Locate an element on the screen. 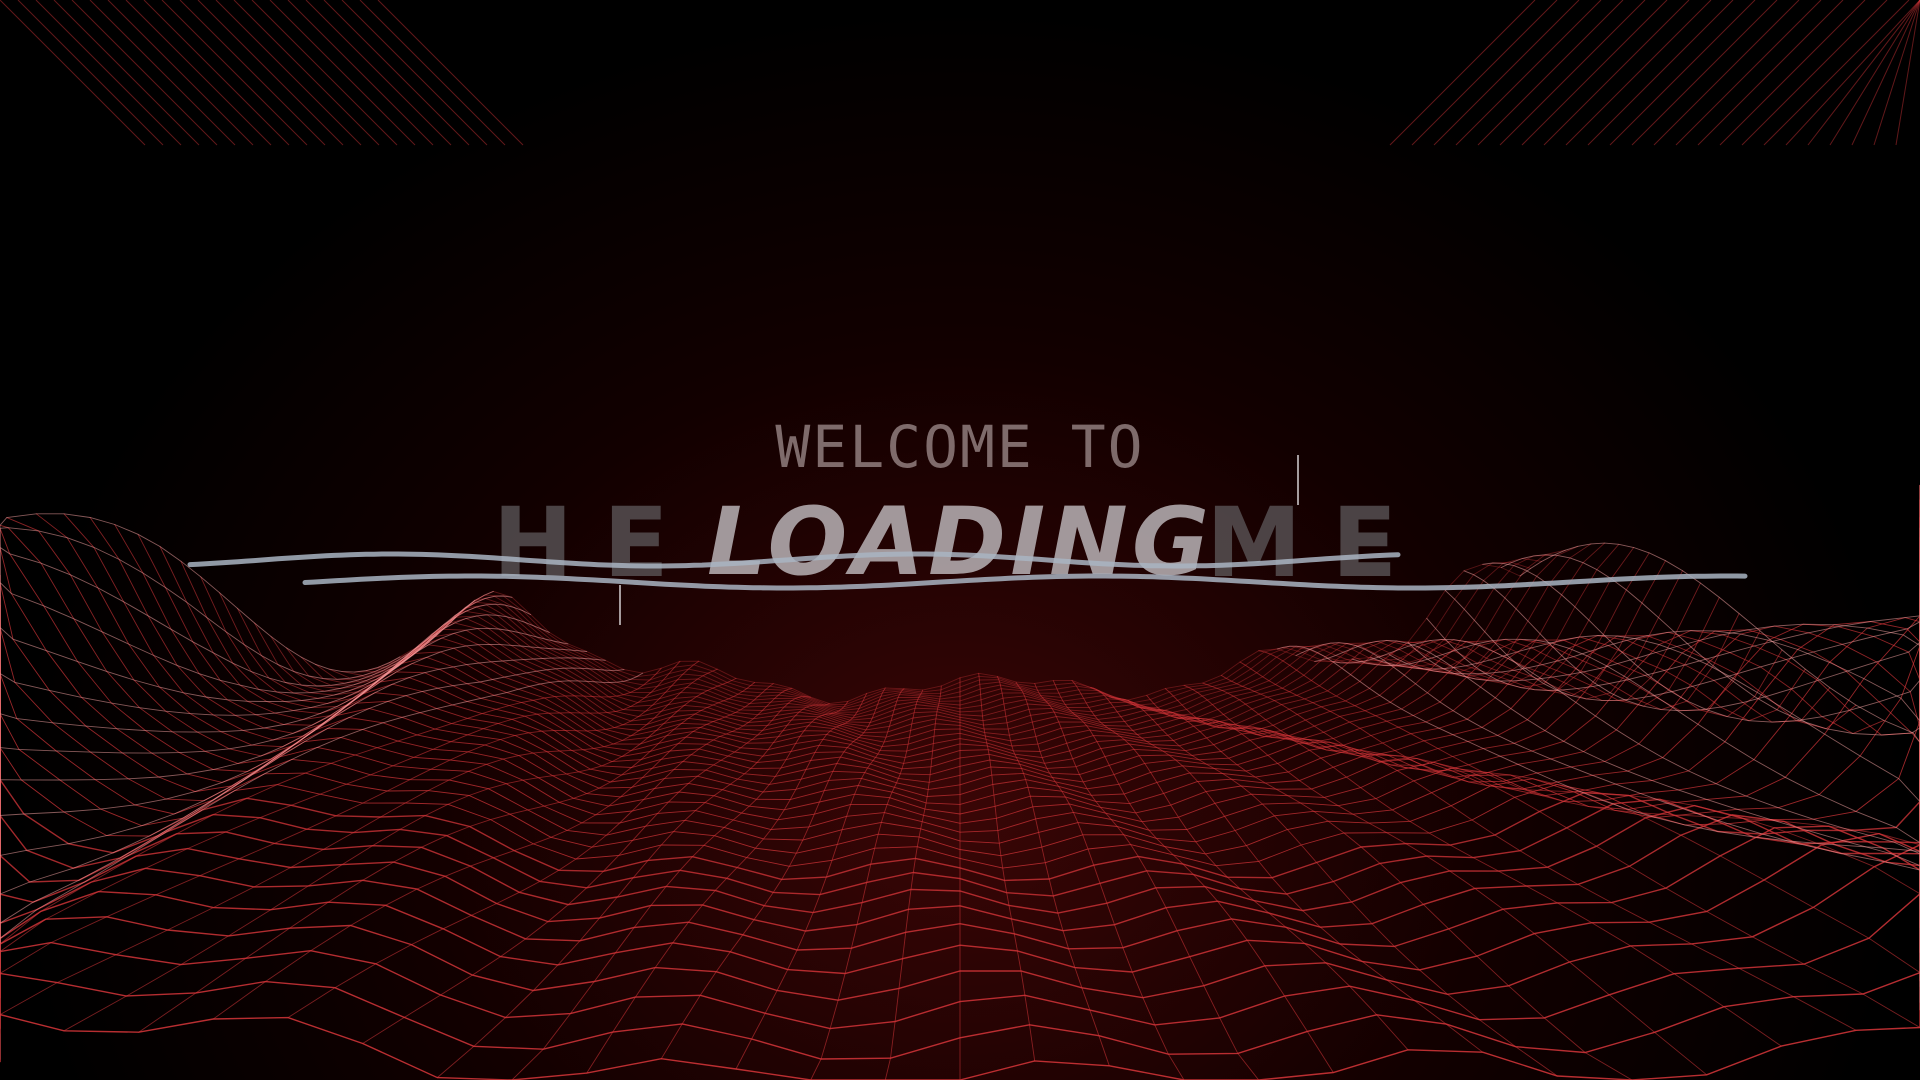 This screenshot has width=1920, height=1080. glitch-wave-lower is located at coordinates (1025, 582).